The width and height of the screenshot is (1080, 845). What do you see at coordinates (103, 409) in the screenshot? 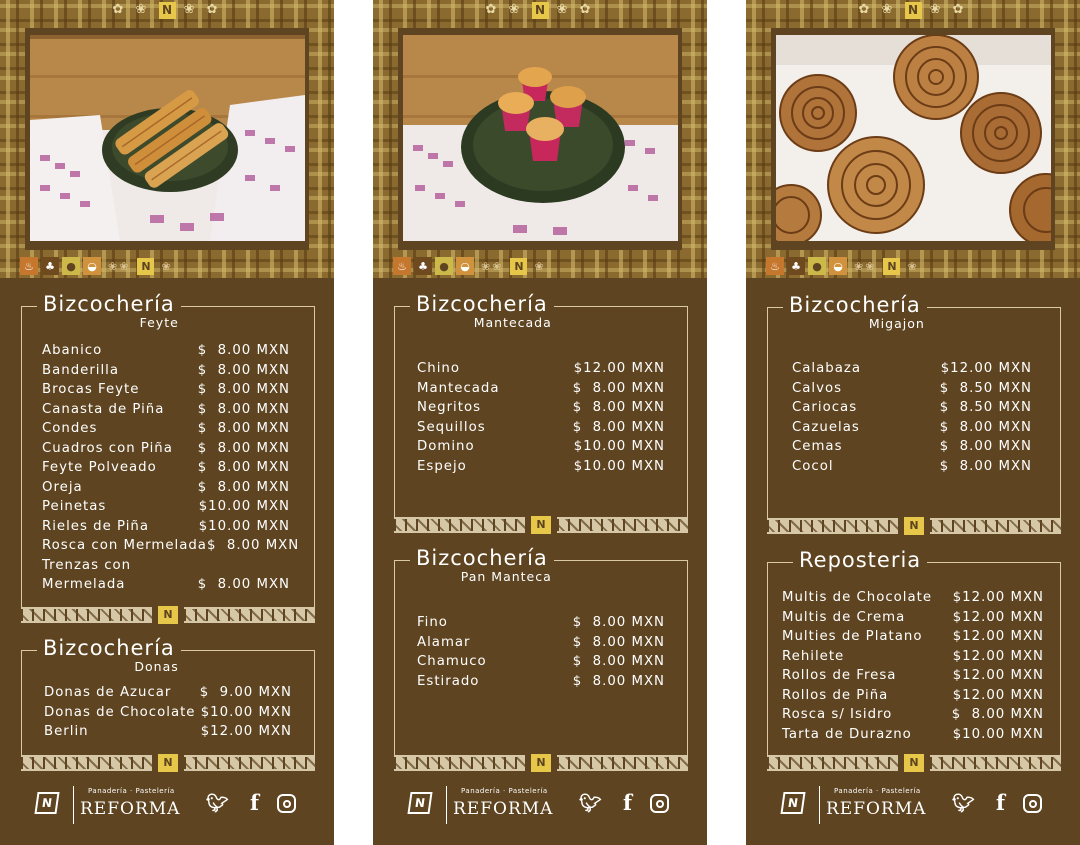
I see `item-name: Canasta de Piña` at bounding box center [103, 409].